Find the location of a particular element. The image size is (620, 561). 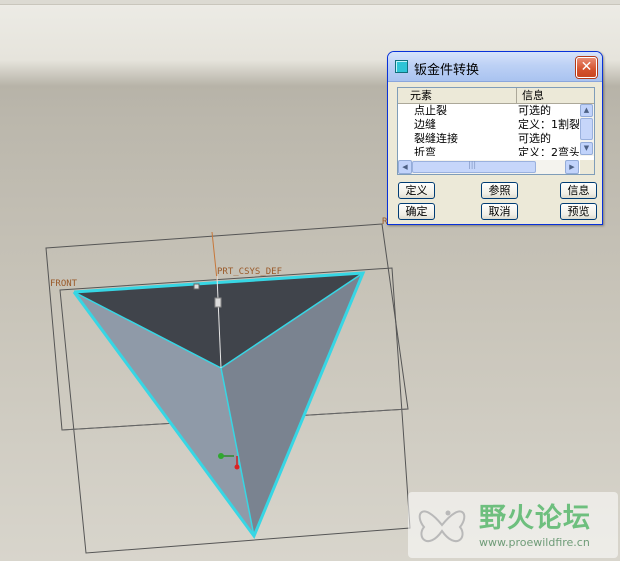

horizontal-scroll-thumb is located at coordinates (474, 166).